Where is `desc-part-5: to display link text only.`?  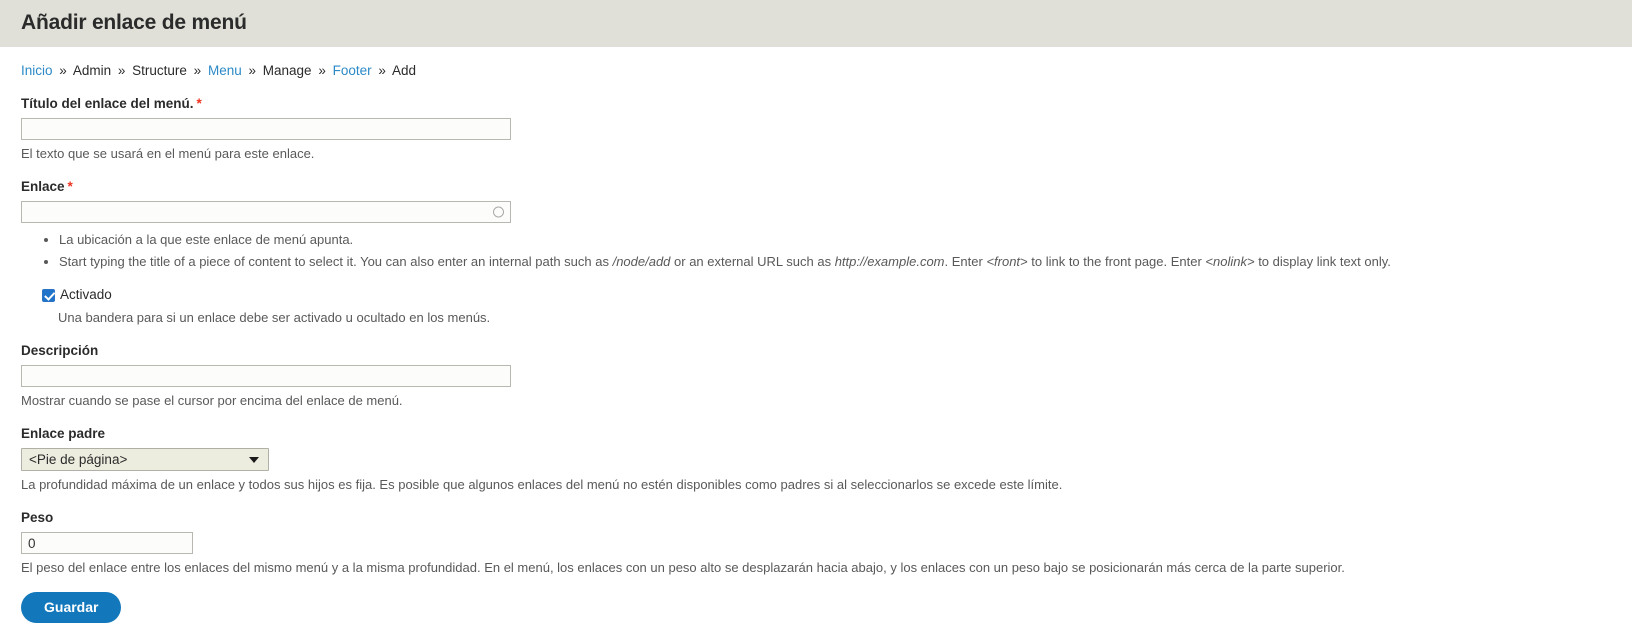 desc-part-5: to display link text only. is located at coordinates (1322, 261).